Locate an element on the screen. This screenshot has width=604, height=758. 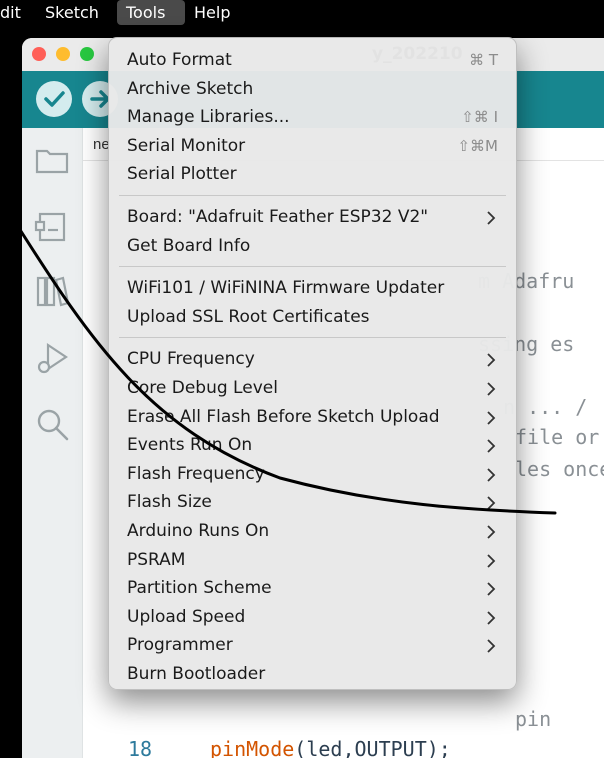
menu-item-board-adafruit-feather-esp32-v2: Board: "Adafruit Feather ESP32 V2" is located at coordinates (277, 217).